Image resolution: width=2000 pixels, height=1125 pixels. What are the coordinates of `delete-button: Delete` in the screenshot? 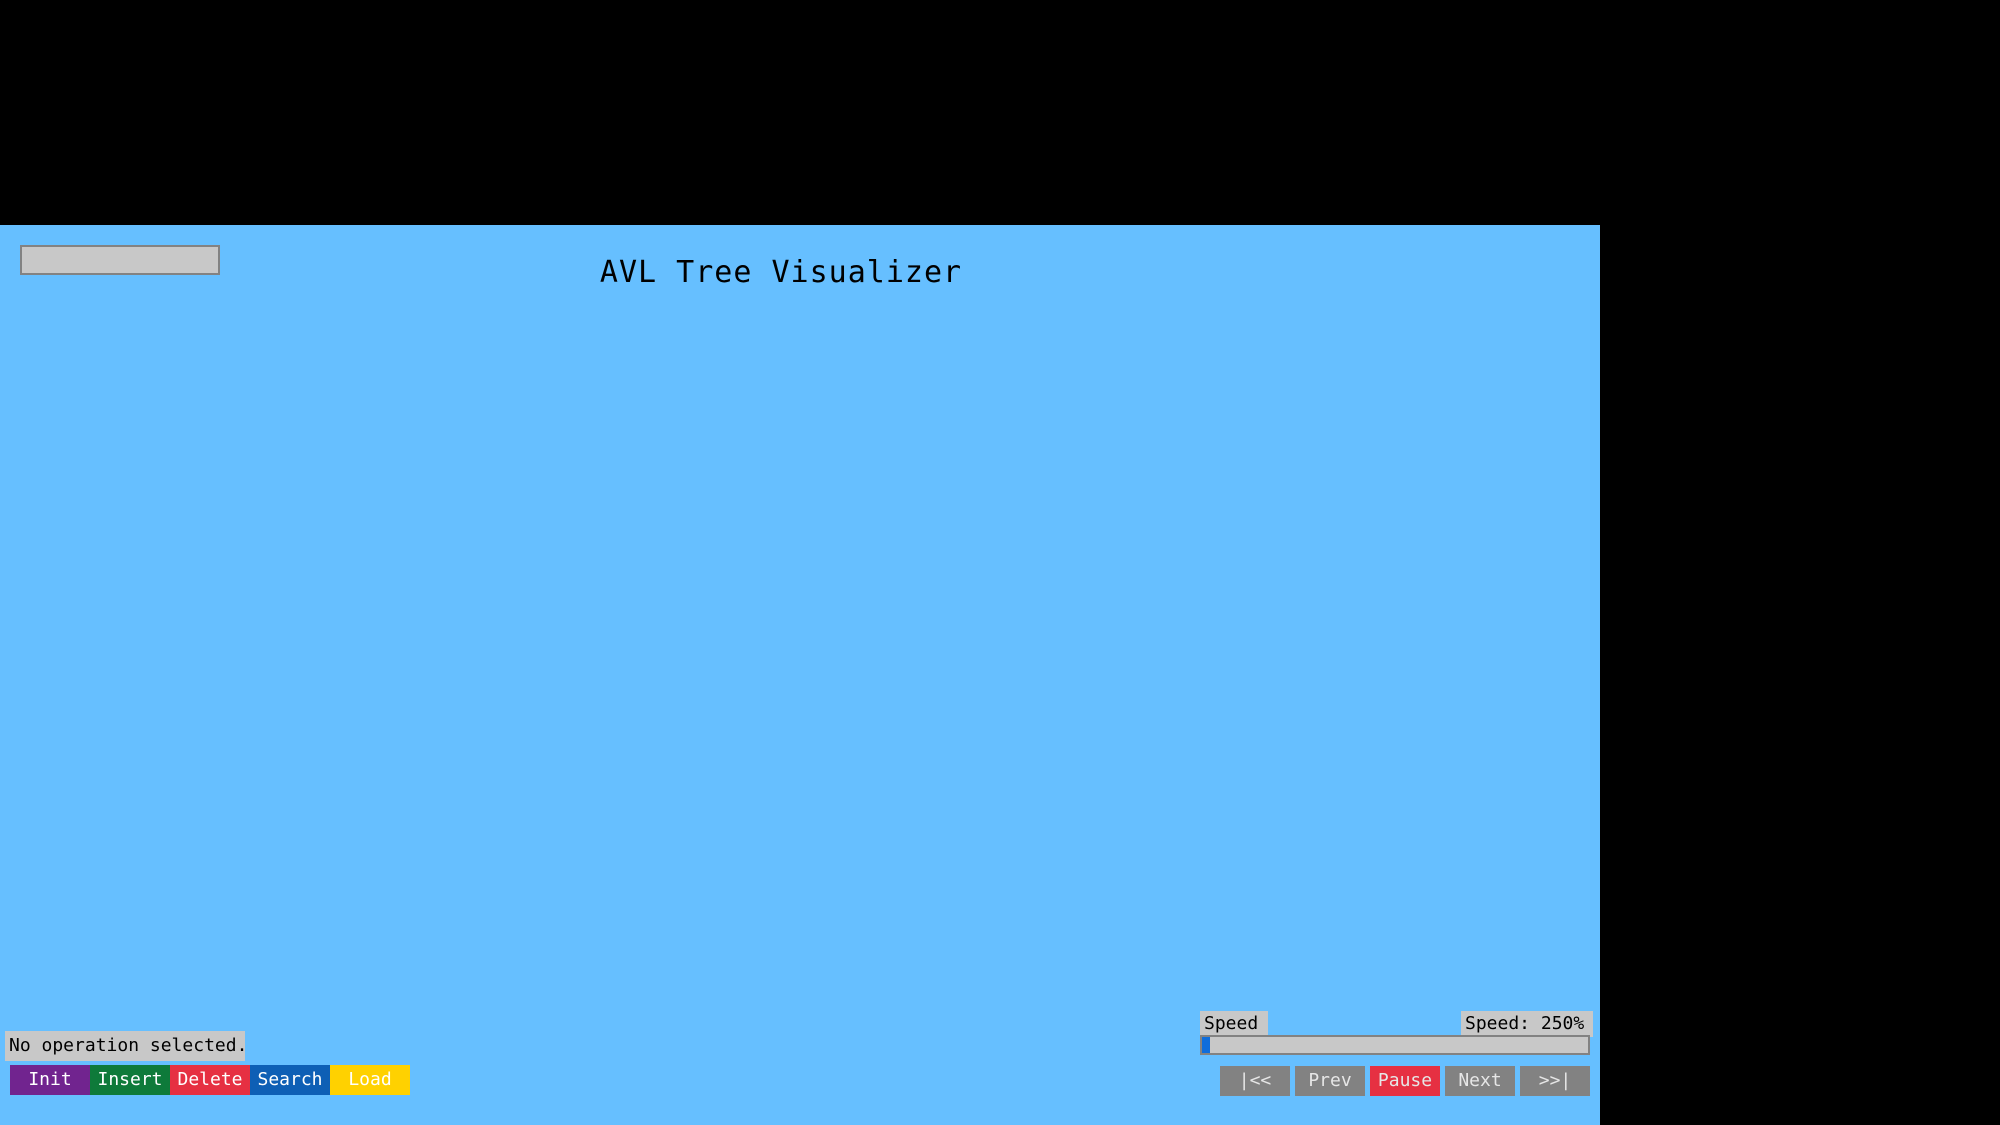 It's located at (210, 1080).